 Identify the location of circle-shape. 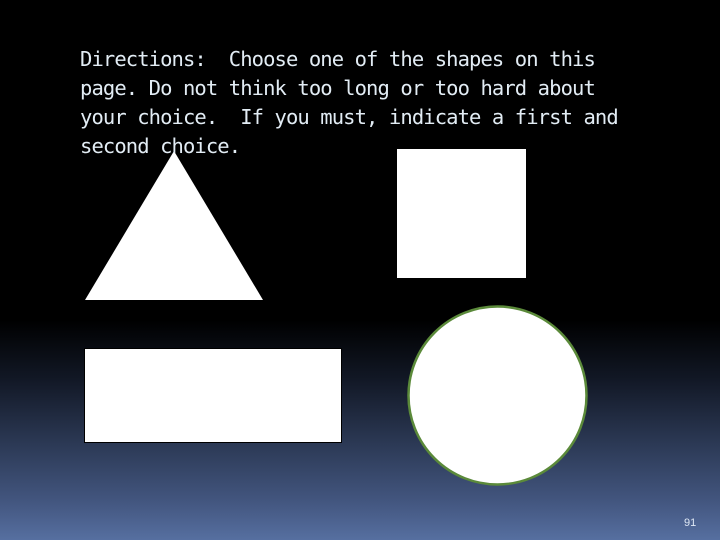
(497, 395).